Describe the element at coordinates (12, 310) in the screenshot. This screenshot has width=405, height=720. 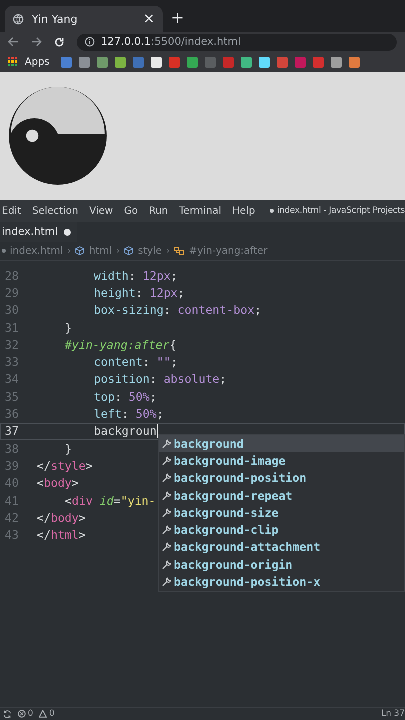
I see `line-number: 30` at that location.